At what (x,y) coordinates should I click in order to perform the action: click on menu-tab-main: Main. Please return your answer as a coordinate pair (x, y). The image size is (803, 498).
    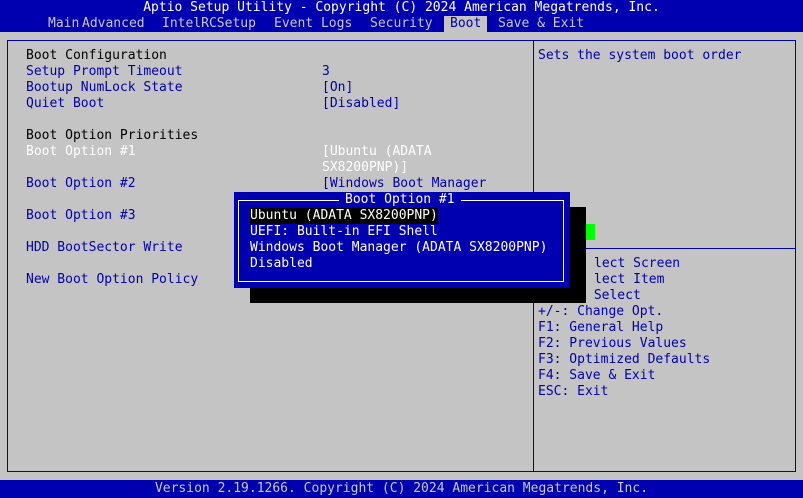
    Looking at the image, I should click on (63, 24).